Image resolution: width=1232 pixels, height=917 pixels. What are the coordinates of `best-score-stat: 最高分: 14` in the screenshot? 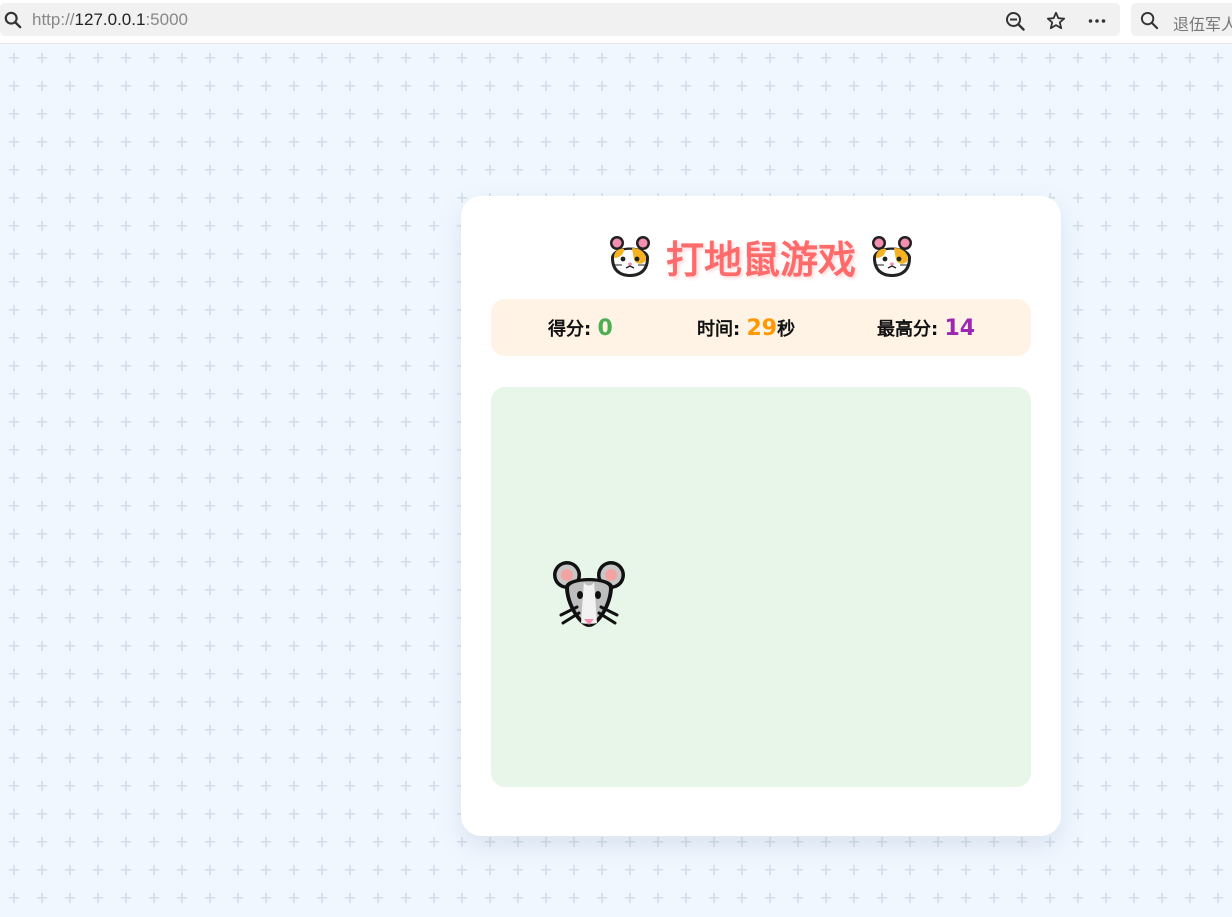 It's located at (926, 328).